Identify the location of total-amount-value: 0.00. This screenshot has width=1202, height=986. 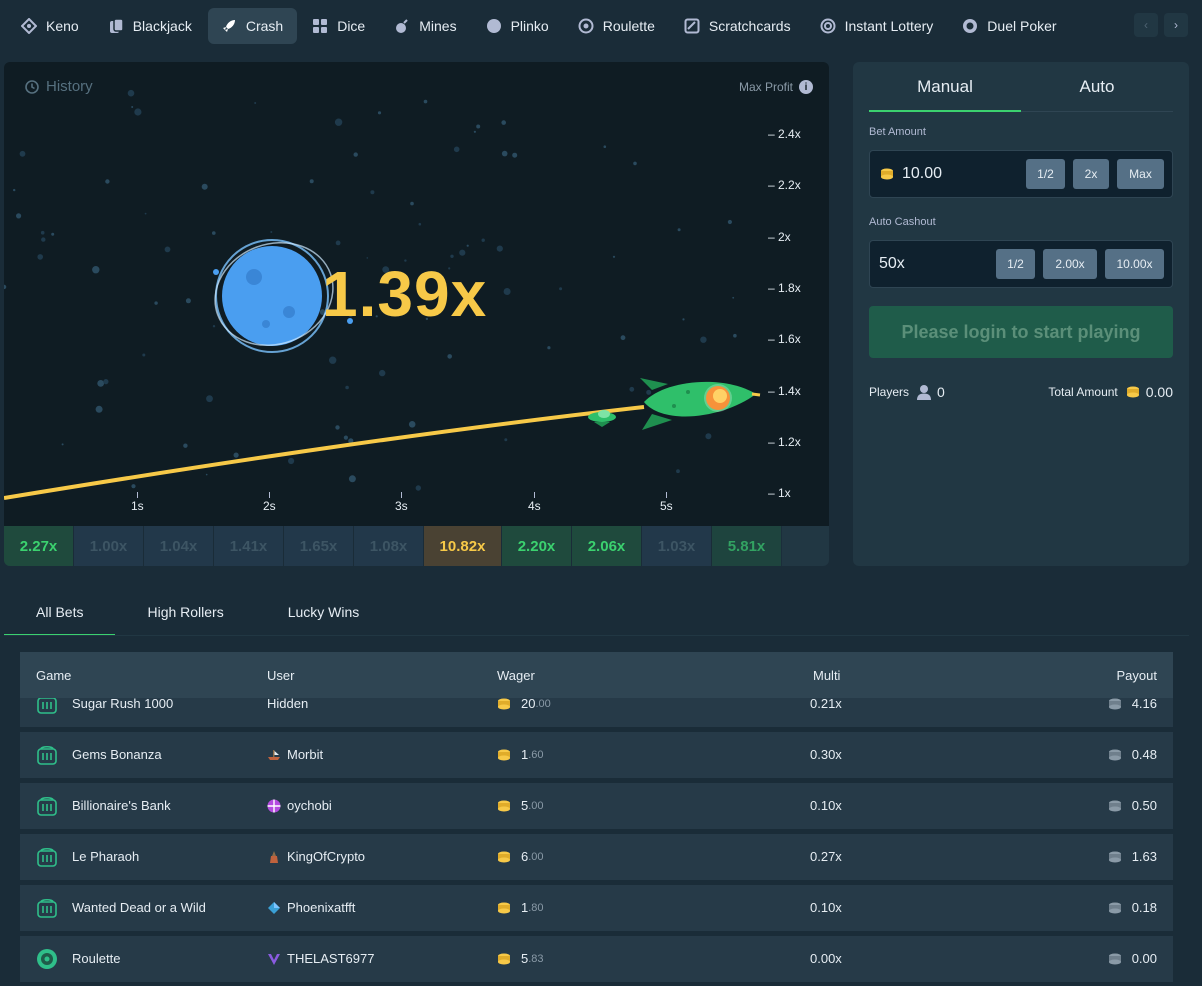
(1159, 392).